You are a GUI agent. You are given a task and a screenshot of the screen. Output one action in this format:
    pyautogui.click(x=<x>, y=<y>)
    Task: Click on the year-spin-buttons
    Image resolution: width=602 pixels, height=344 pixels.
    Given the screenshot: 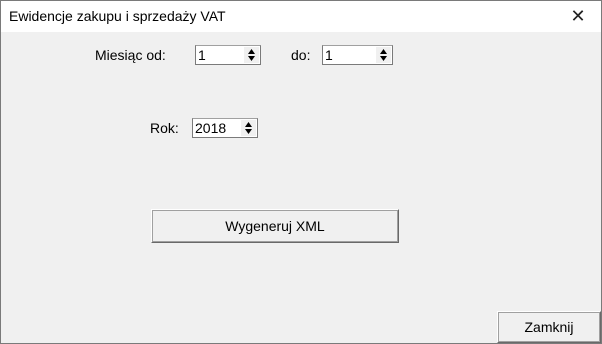 What is the action you would take?
    pyautogui.click(x=248, y=128)
    